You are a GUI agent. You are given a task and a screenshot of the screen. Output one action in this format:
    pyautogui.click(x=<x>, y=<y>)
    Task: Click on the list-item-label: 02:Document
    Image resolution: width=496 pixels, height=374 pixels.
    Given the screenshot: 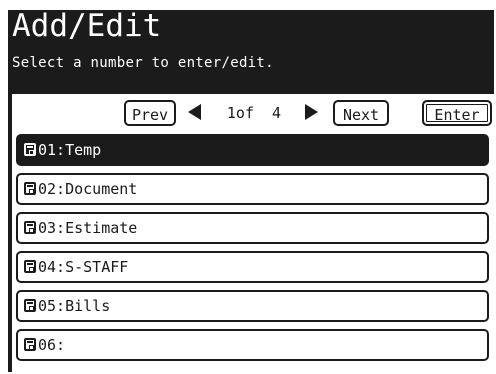 What is the action you would take?
    pyautogui.click(x=88, y=189)
    